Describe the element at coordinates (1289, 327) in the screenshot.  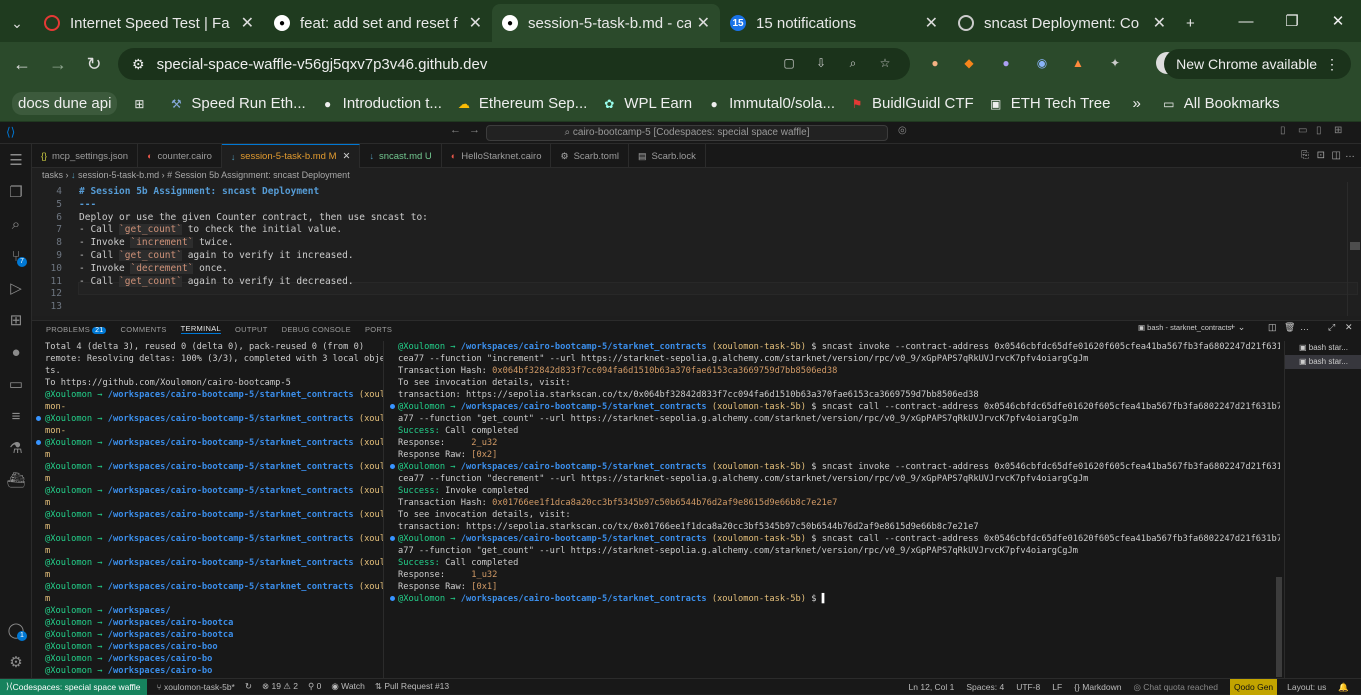
I see `kill-terminal-icon: 🗑` at that location.